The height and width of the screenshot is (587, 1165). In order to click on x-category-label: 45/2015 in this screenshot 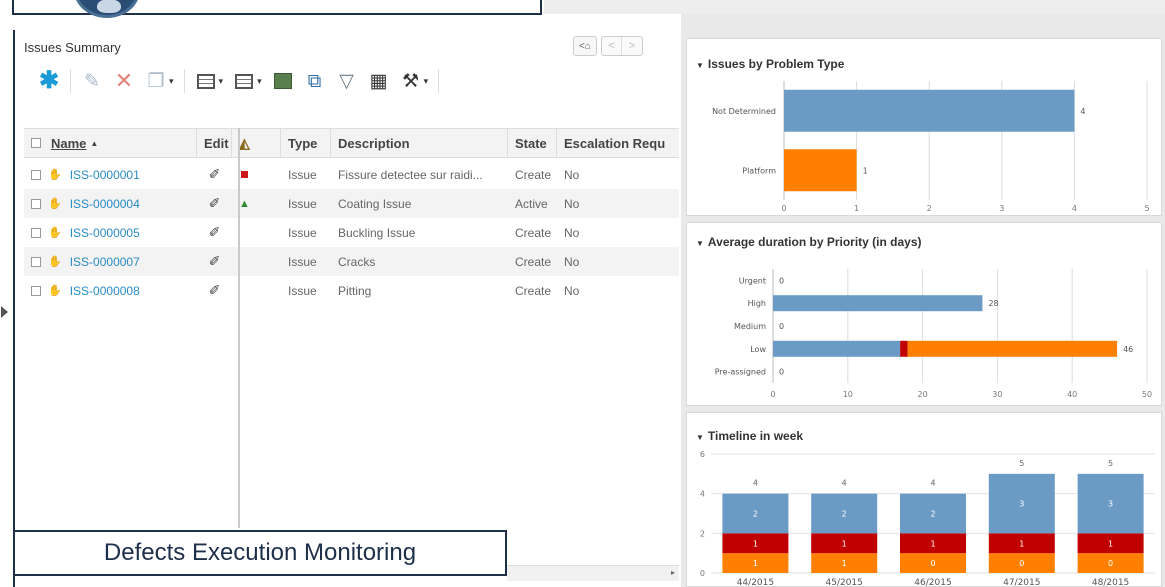, I will do `click(844, 582)`.